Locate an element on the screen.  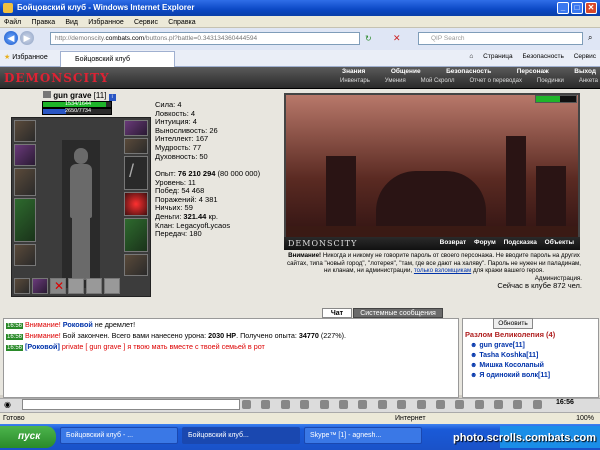
nav-my-scroll: Мой Скролл is located at coordinates (438, 83).